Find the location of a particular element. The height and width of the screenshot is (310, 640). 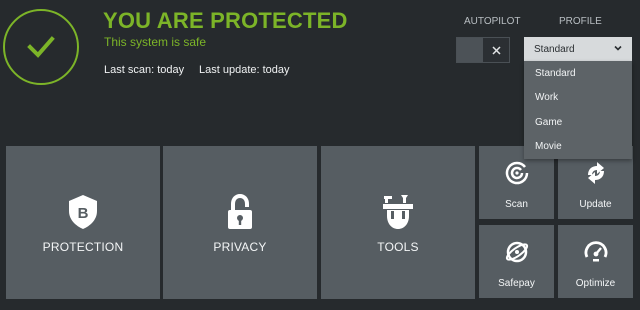

profile-menu: Standard Work Game Movie is located at coordinates (578, 110).